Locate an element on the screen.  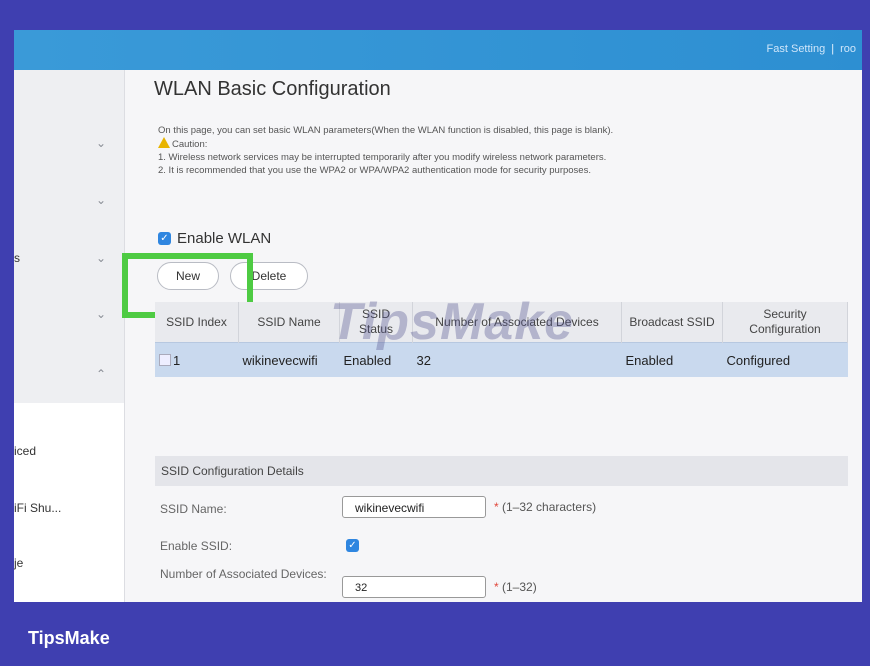
ssid-name-hint: * (1–32 characters) is located at coordinates (545, 507).